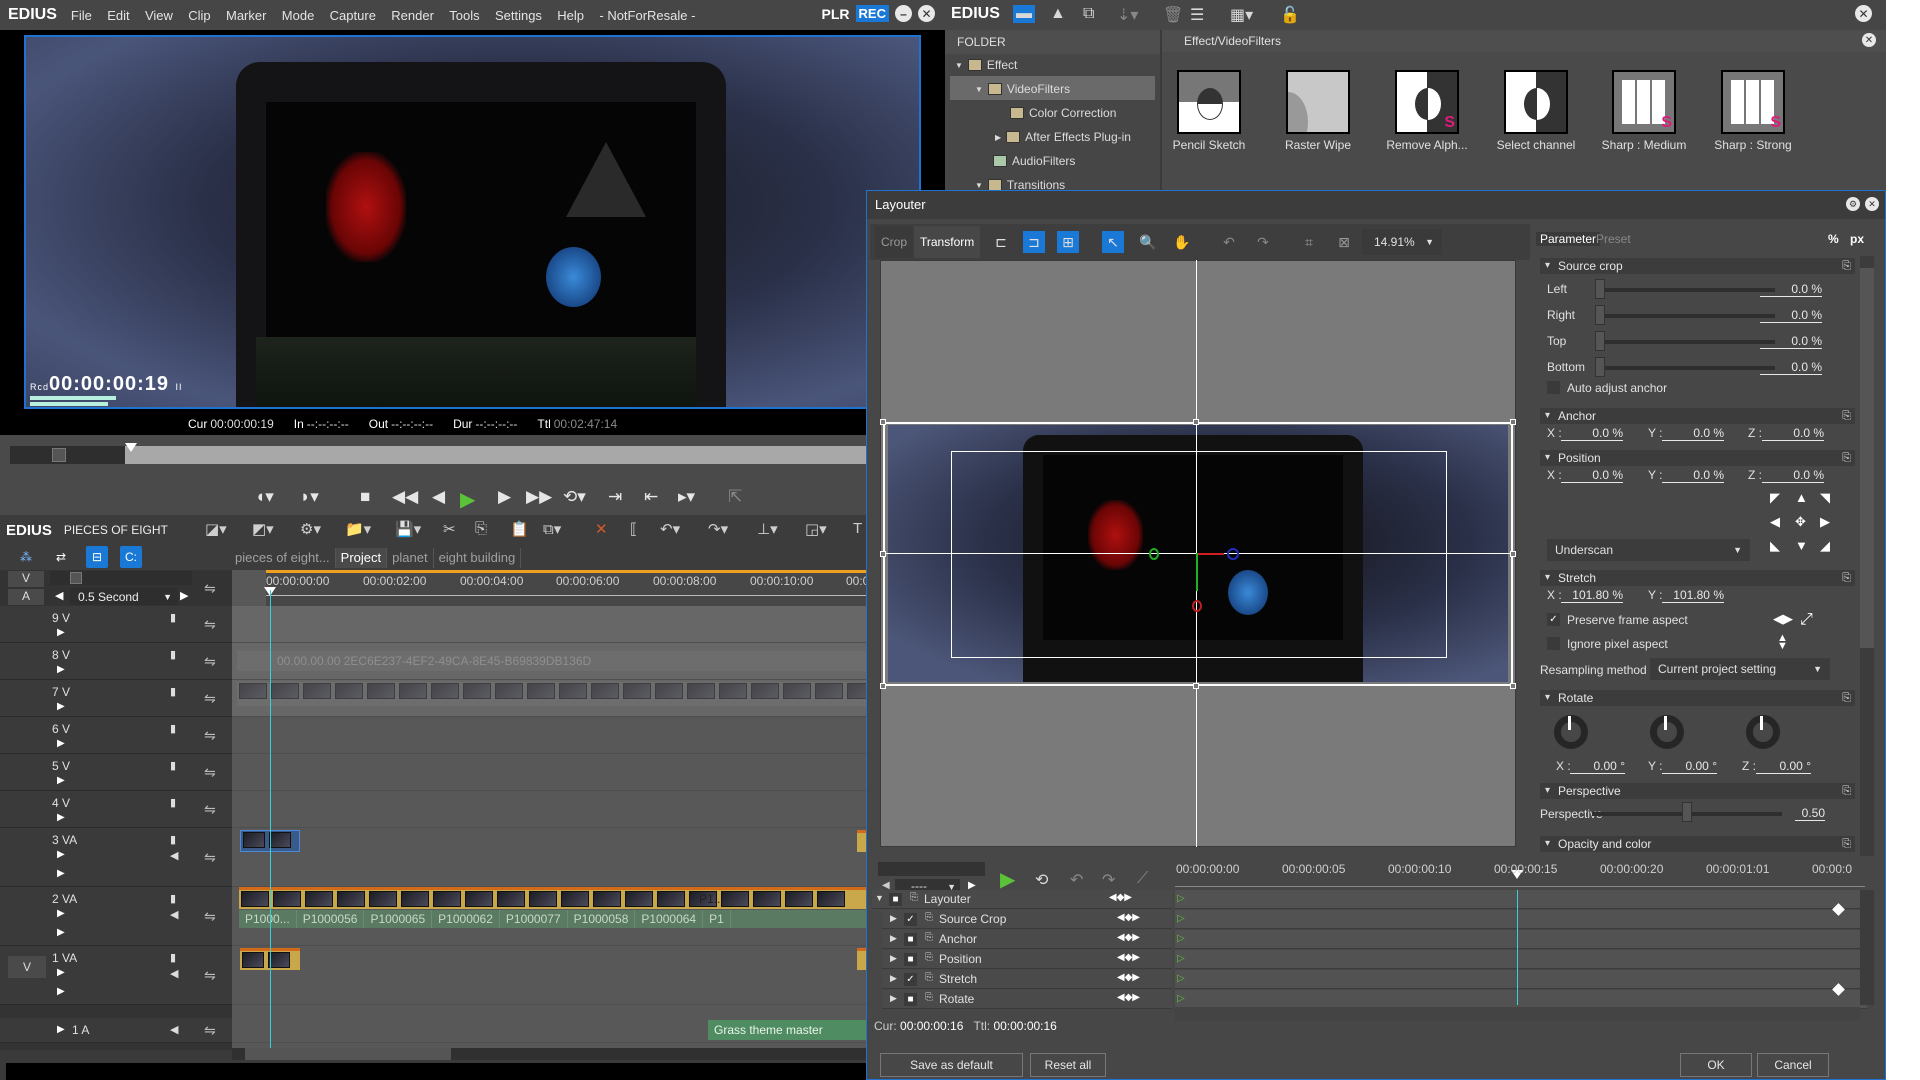 This screenshot has width=1920, height=1080. Describe the element at coordinates (26, 597) in the screenshot. I see `a-patch-label: A` at that location.